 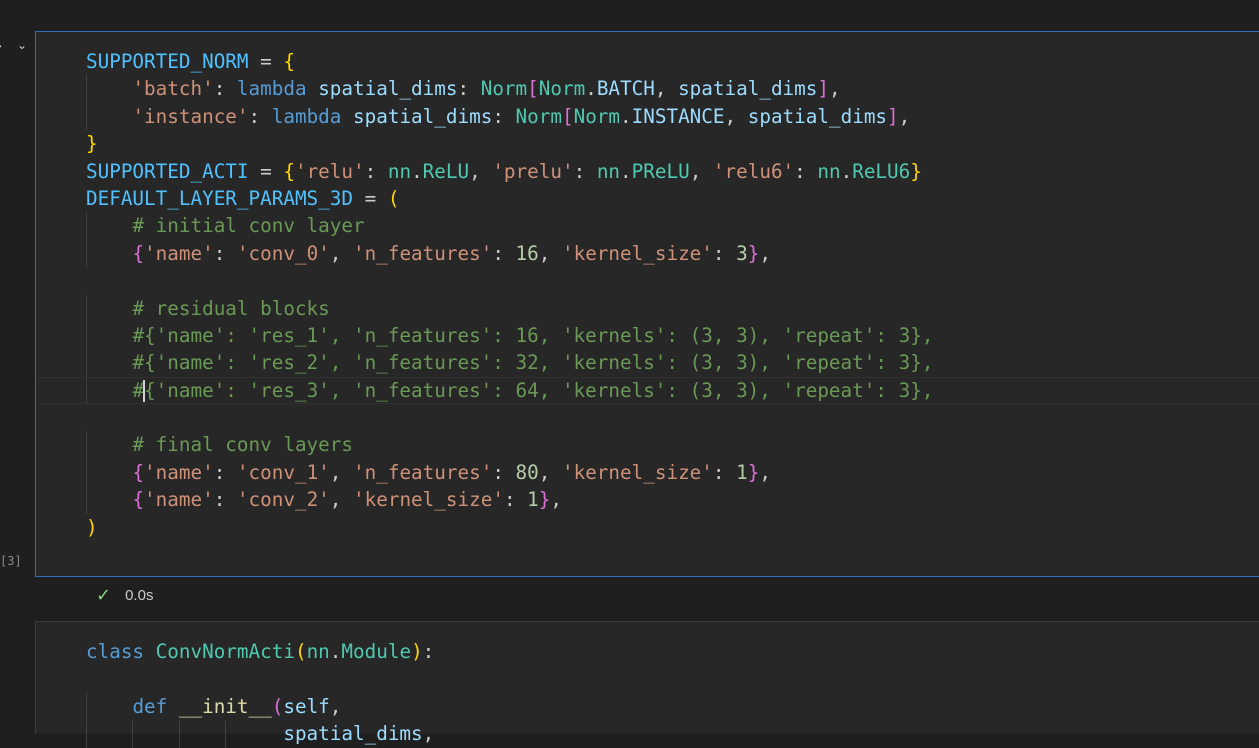 What do you see at coordinates (260, 651) in the screenshot?
I see `code-line: class ConvNormActi(nn.Module):` at bounding box center [260, 651].